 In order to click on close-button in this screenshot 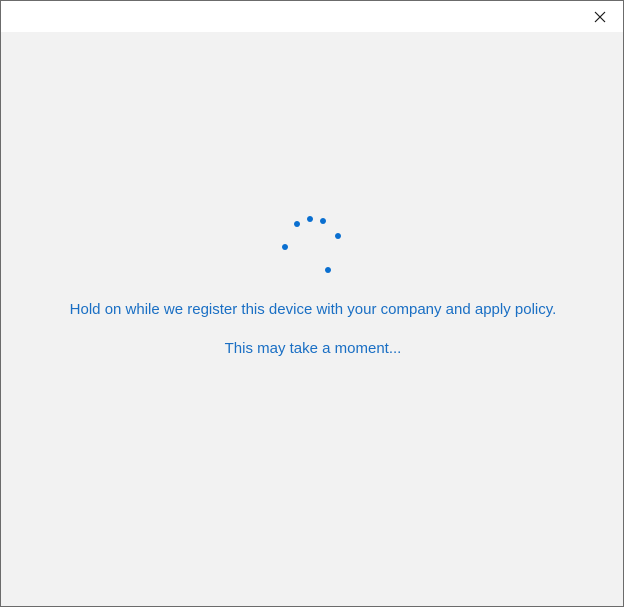, I will do `click(600, 16)`.